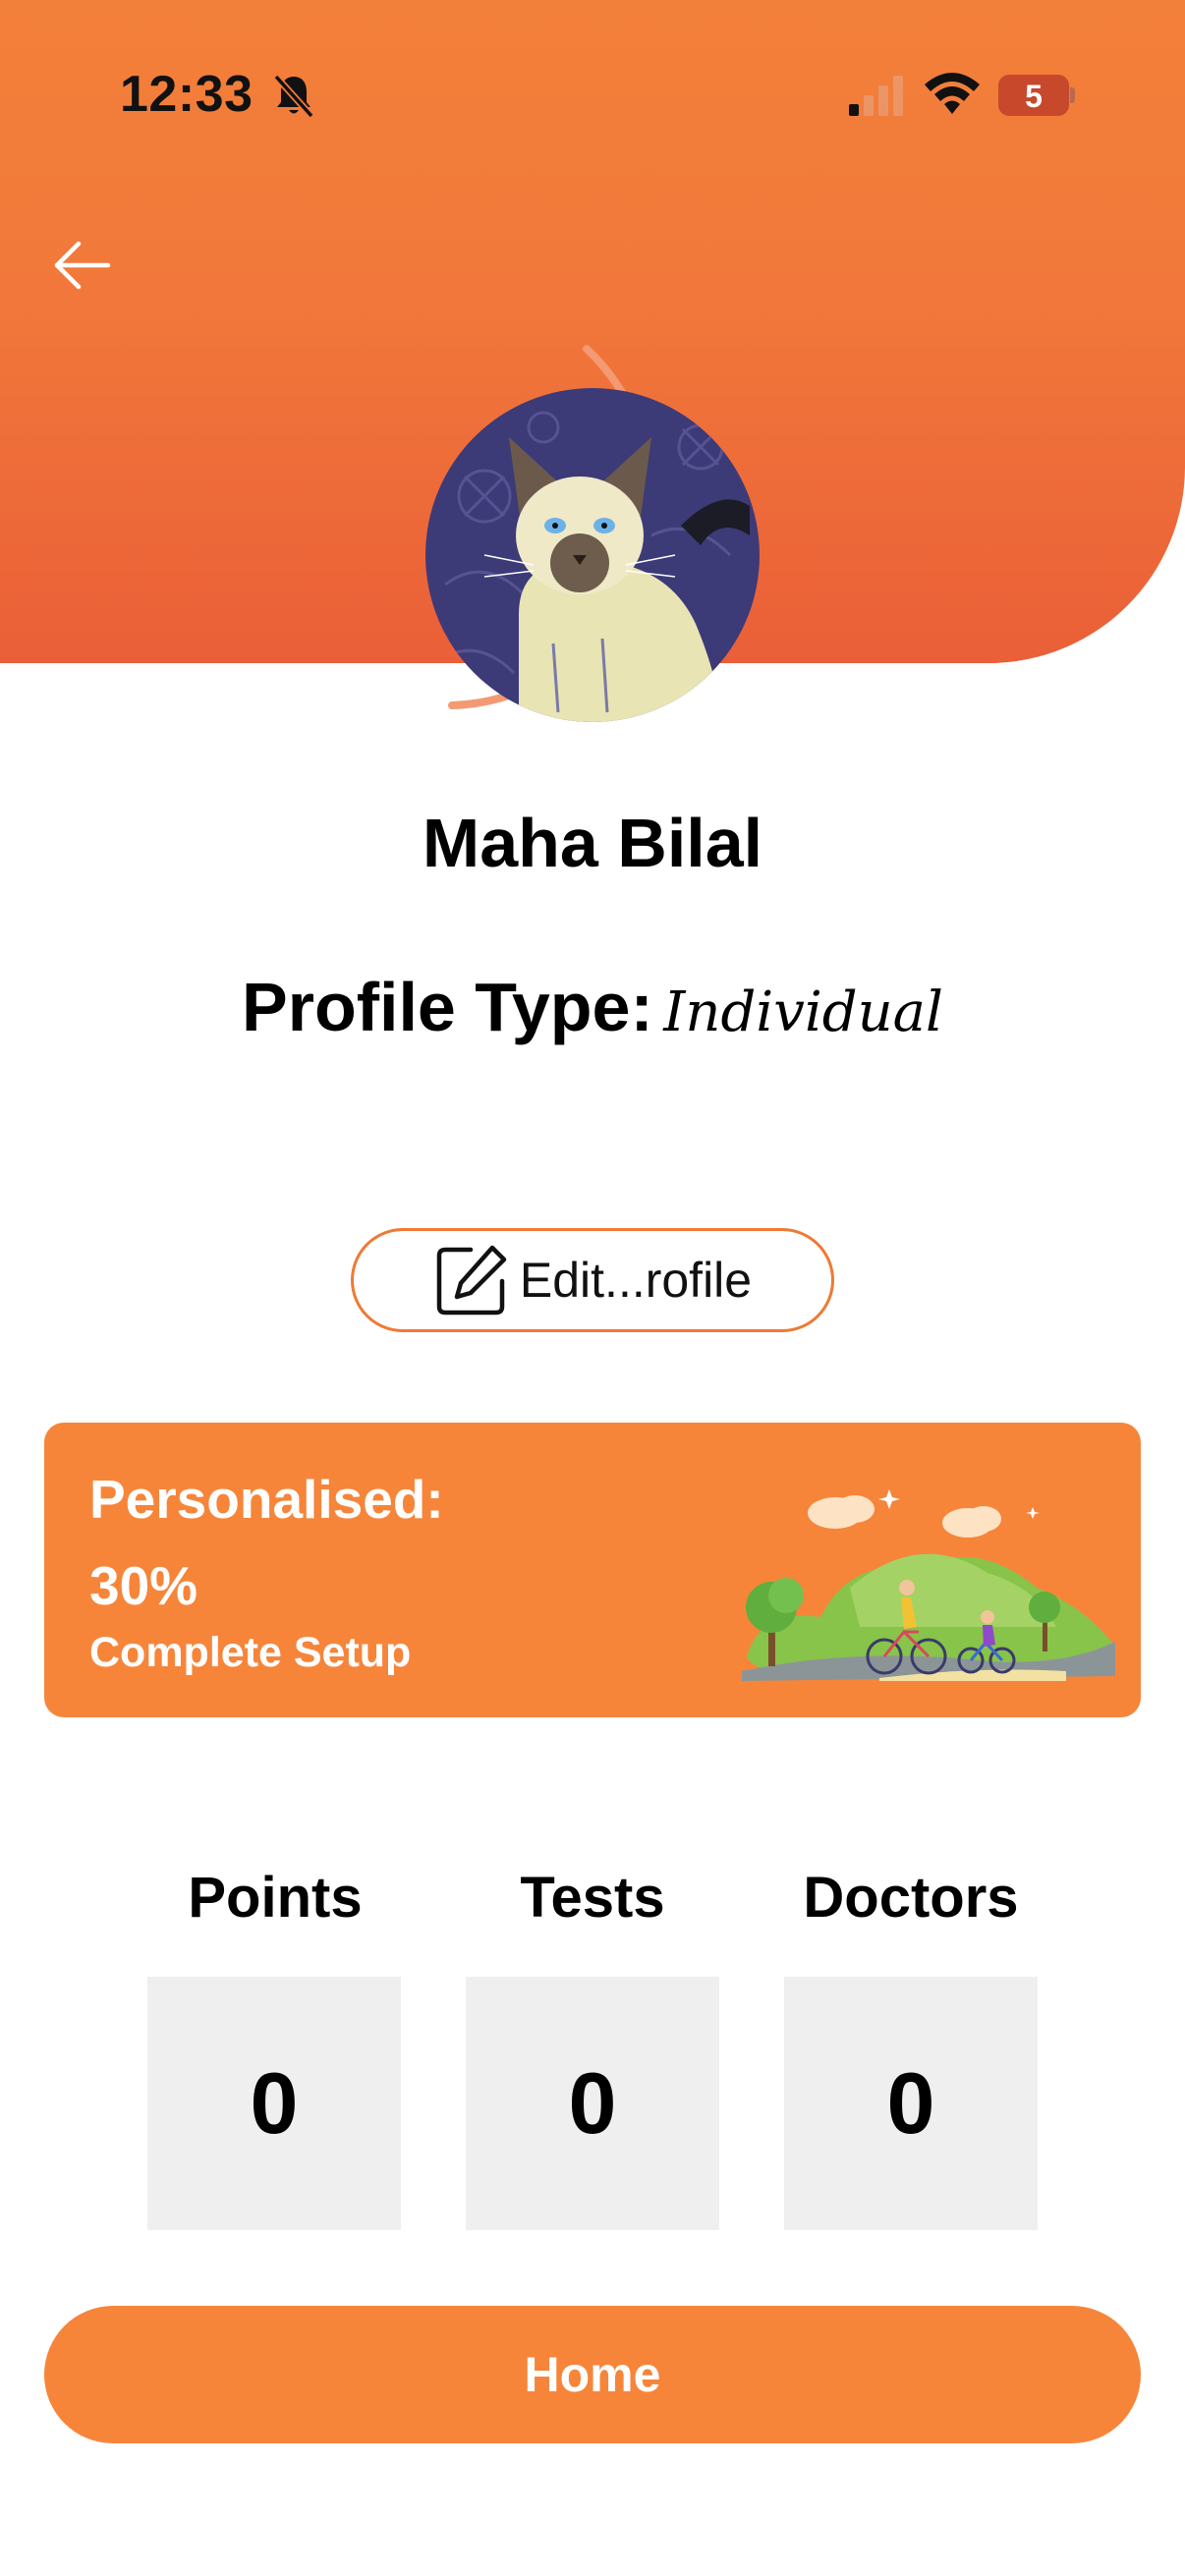 This screenshot has width=1185, height=2576. I want to click on avatar, so click(592, 555).